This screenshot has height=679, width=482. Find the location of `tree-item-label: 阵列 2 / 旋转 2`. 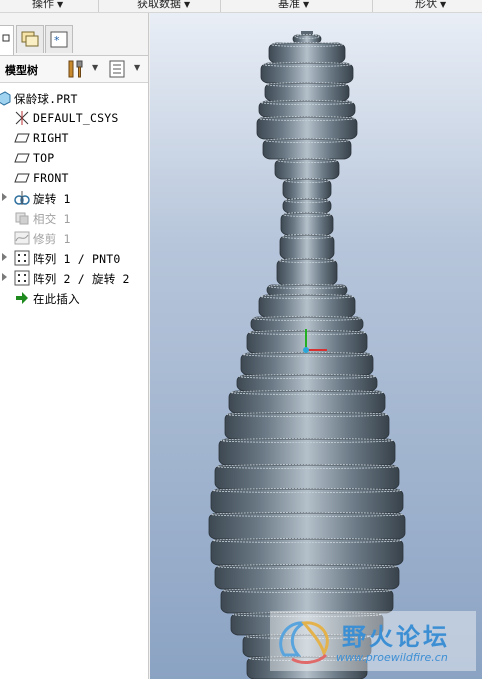

tree-item-label: 阵列 2 / 旋转 2 is located at coordinates (81, 279).